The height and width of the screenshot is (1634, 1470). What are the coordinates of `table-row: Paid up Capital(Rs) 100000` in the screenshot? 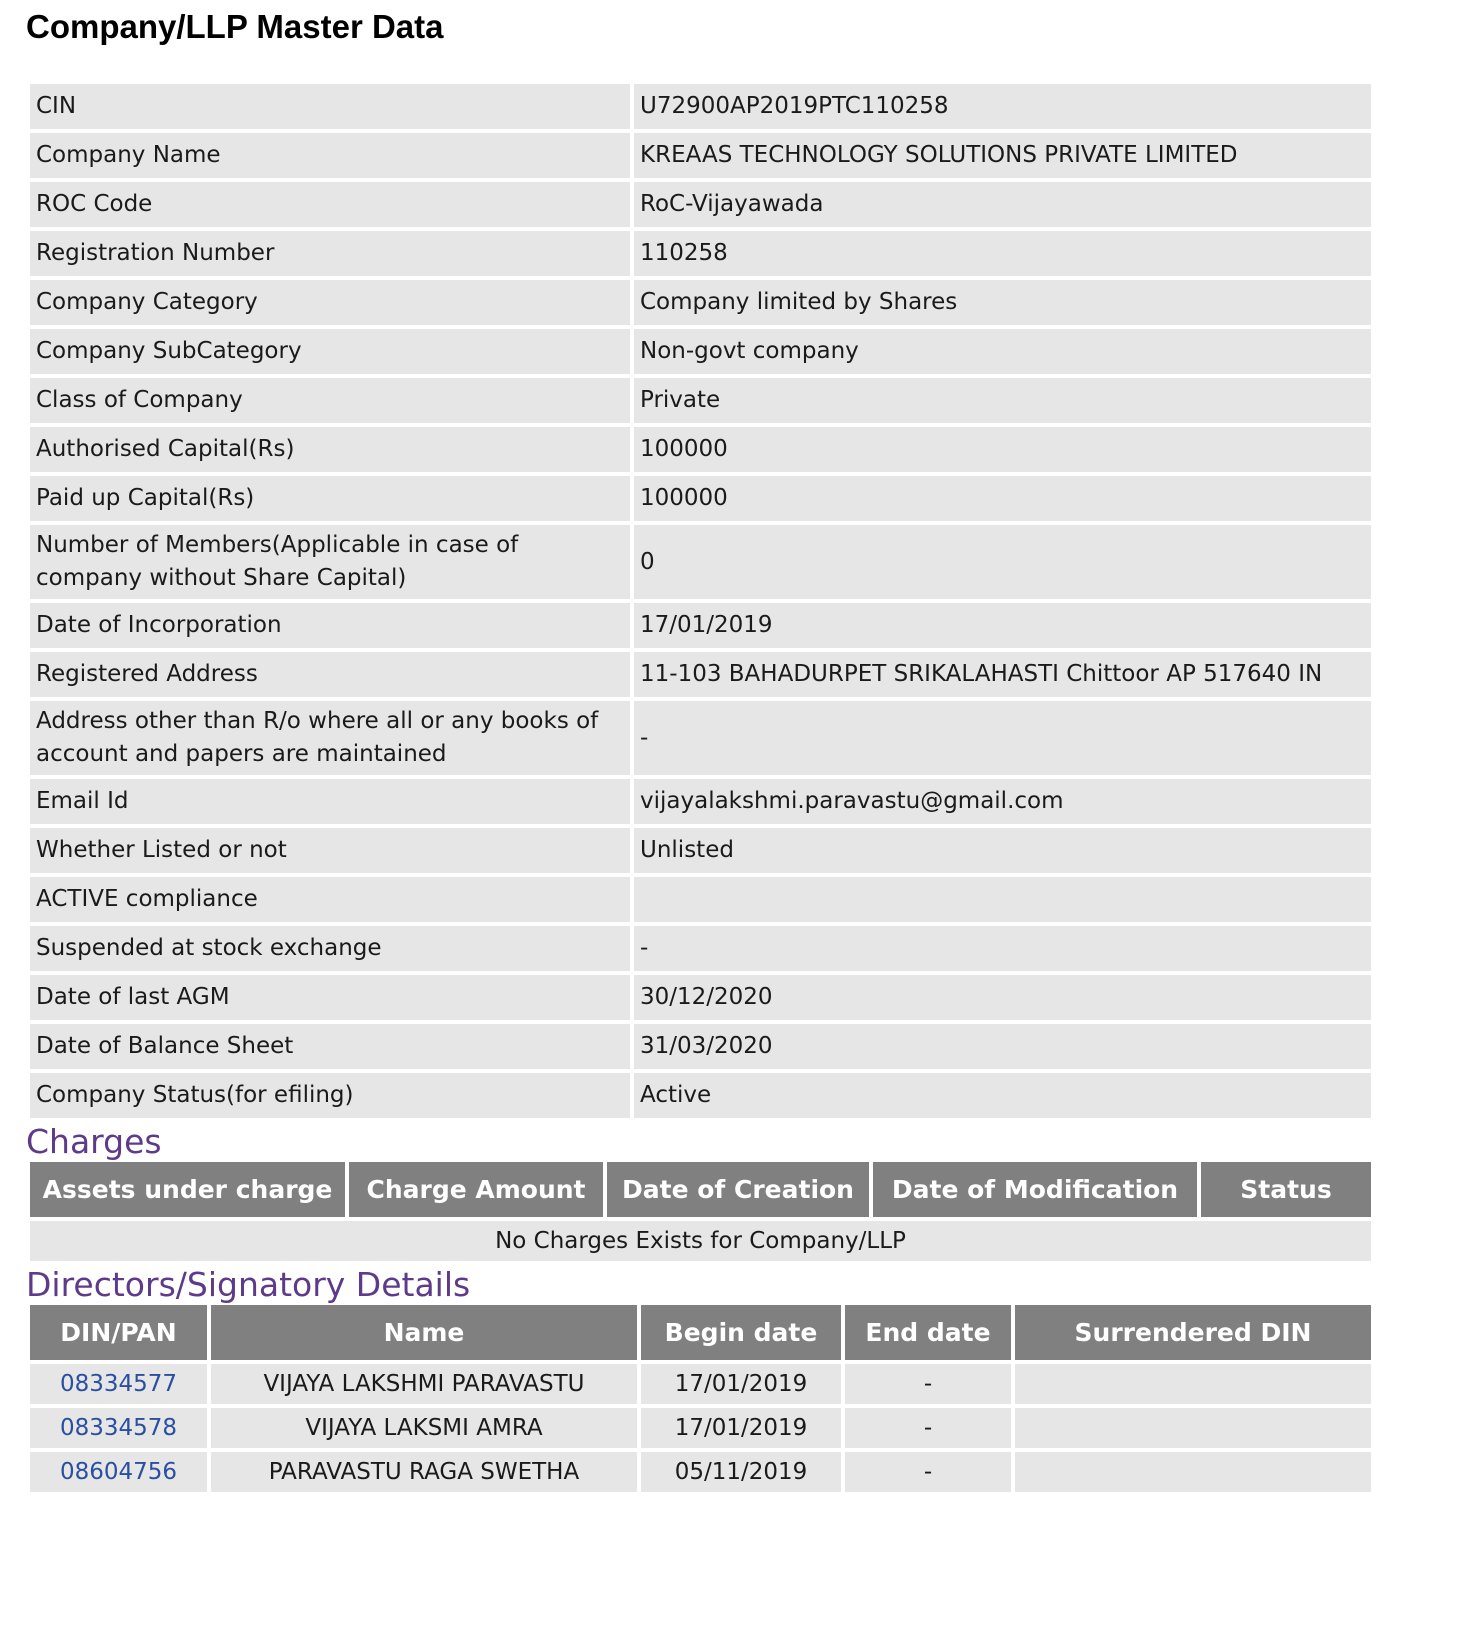 It's located at (700, 498).